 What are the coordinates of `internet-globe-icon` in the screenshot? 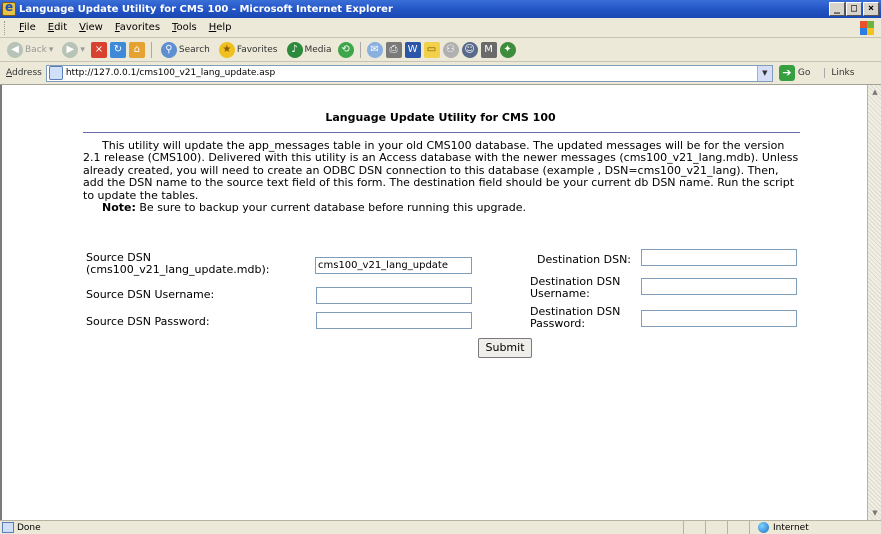 It's located at (763, 527).